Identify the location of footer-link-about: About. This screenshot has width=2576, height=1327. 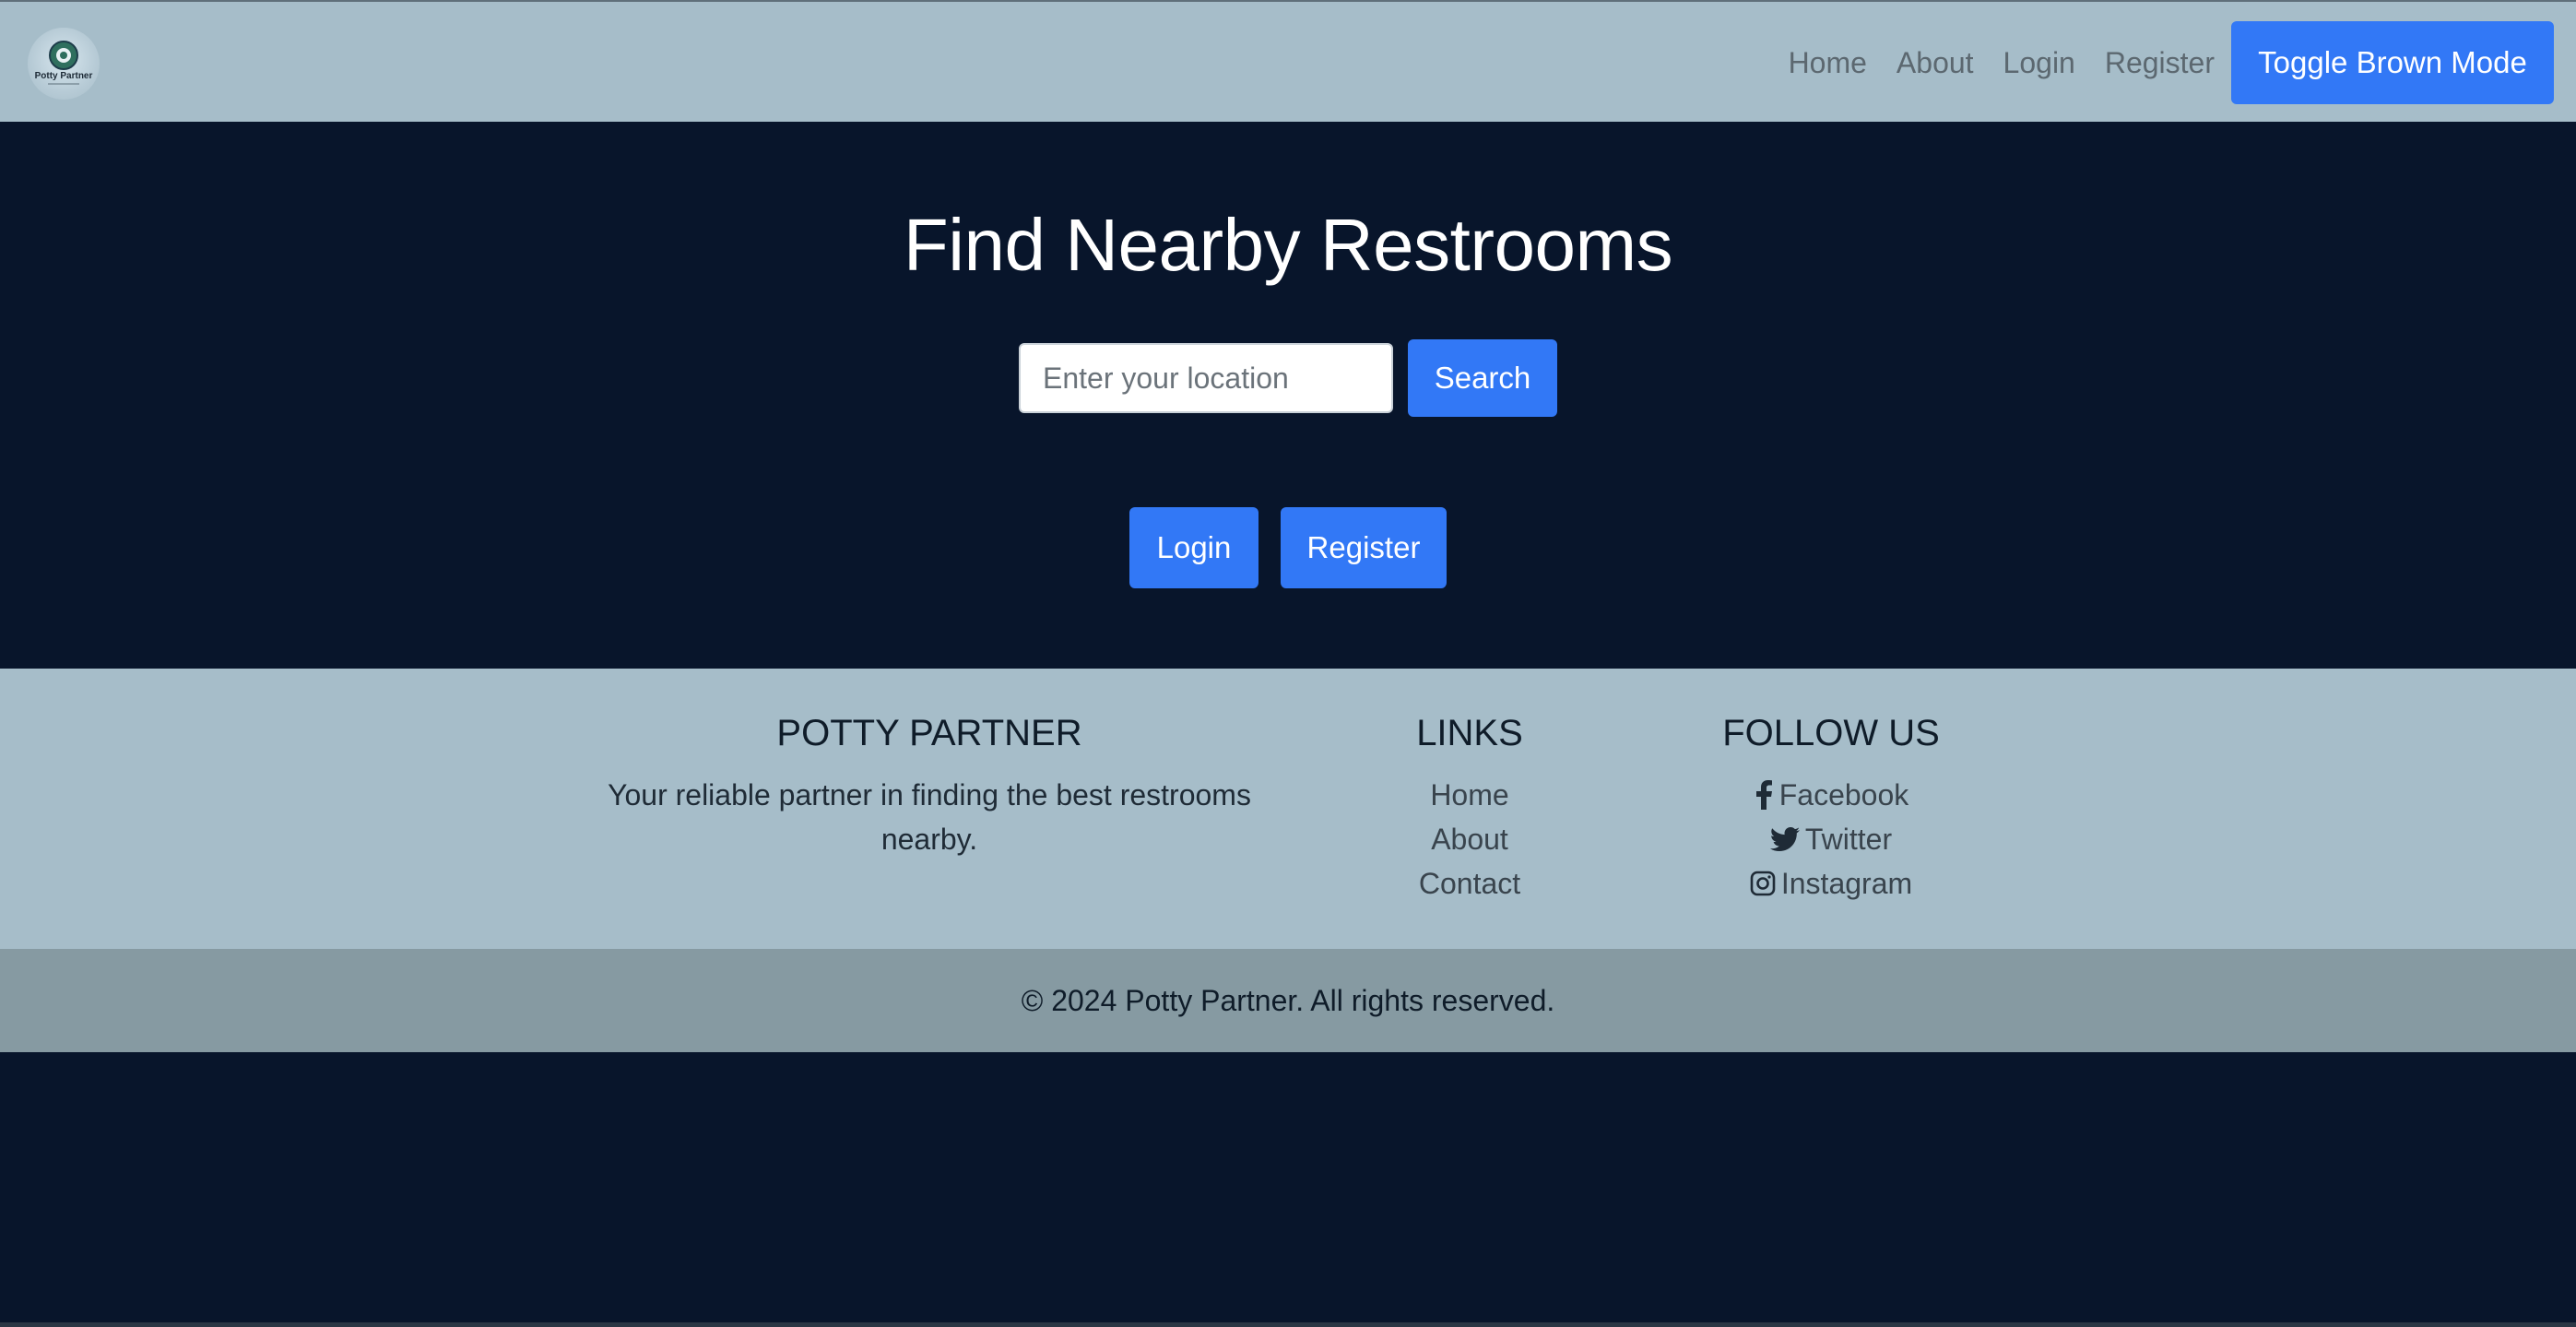
(1469, 839).